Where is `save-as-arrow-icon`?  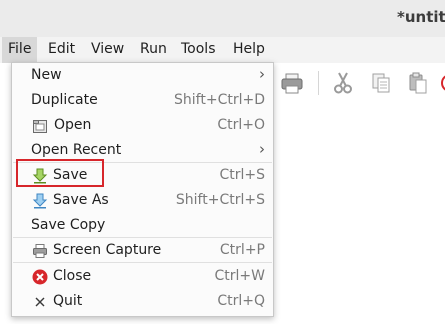
save-as-arrow-icon is located at coordinates (40, 201).